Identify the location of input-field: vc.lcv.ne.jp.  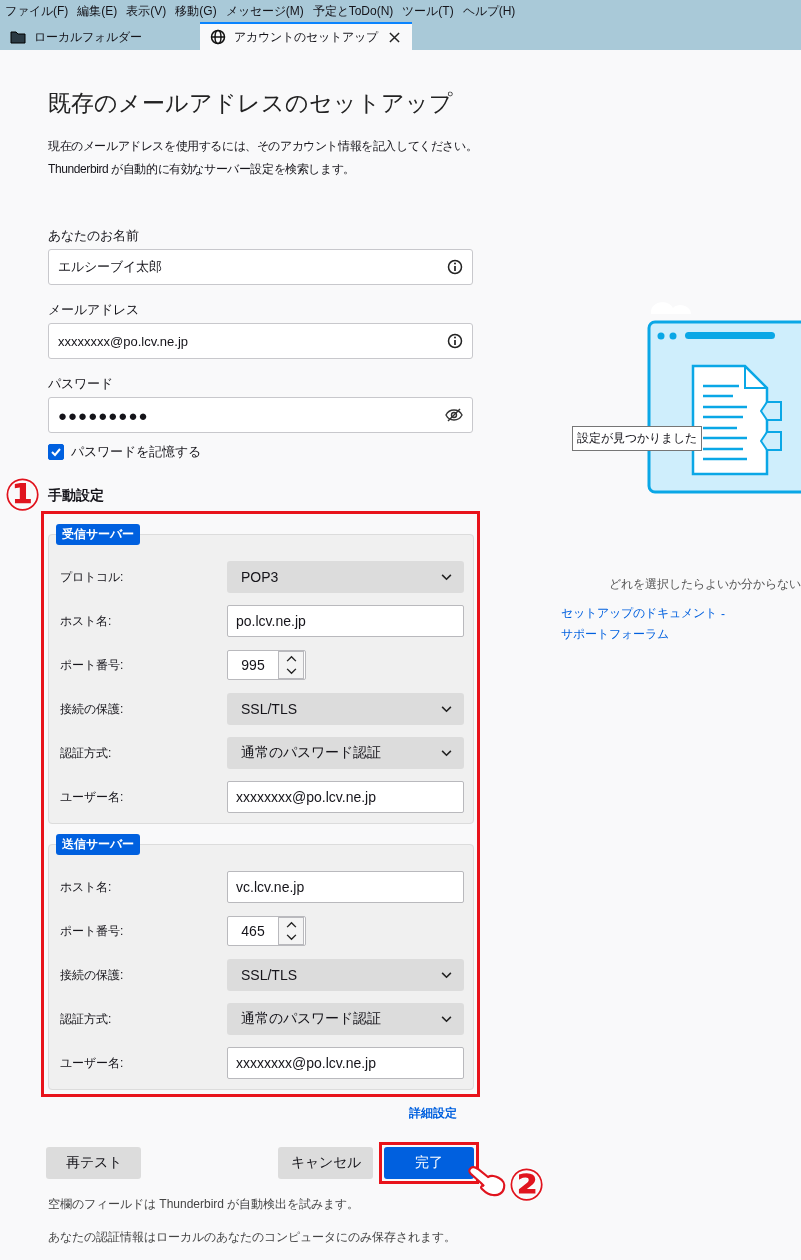
(345, 887).